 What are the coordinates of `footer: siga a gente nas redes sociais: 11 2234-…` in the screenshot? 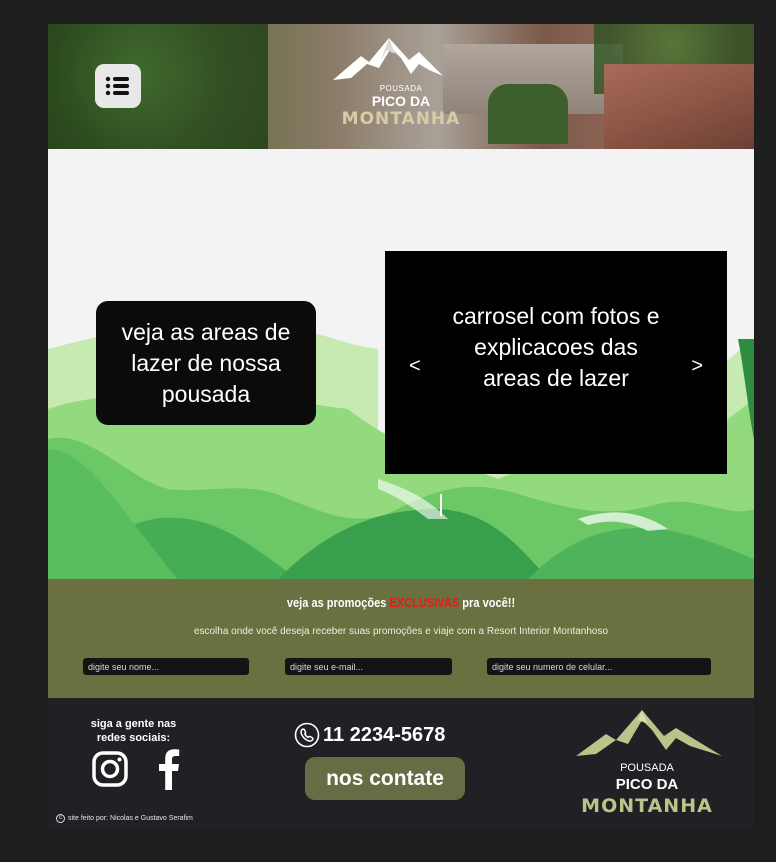 It's located at (401, 763).